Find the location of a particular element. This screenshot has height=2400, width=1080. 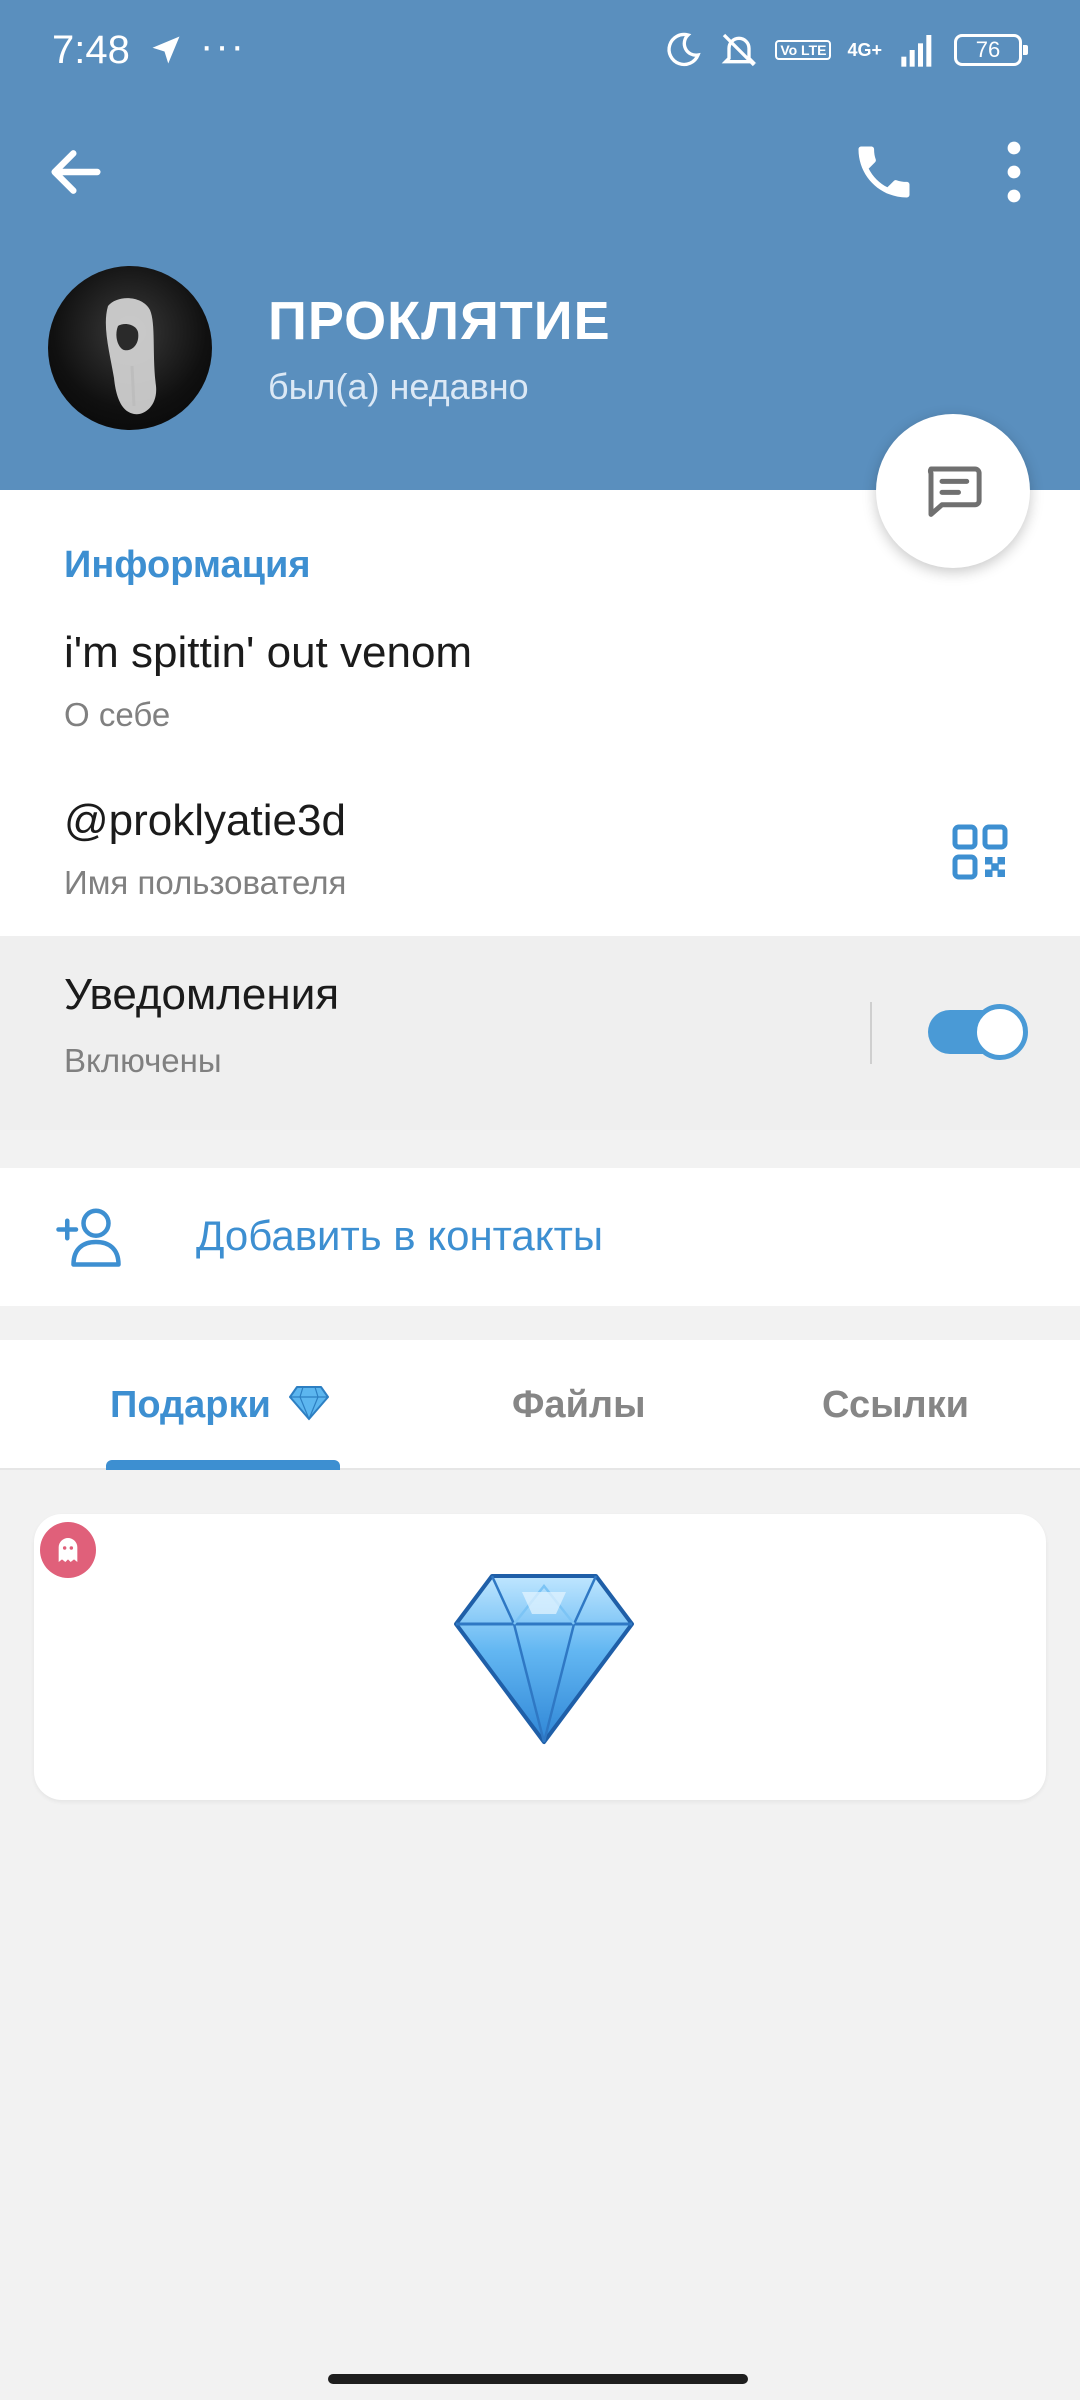

message-icon is located at coordinates (954, 491).